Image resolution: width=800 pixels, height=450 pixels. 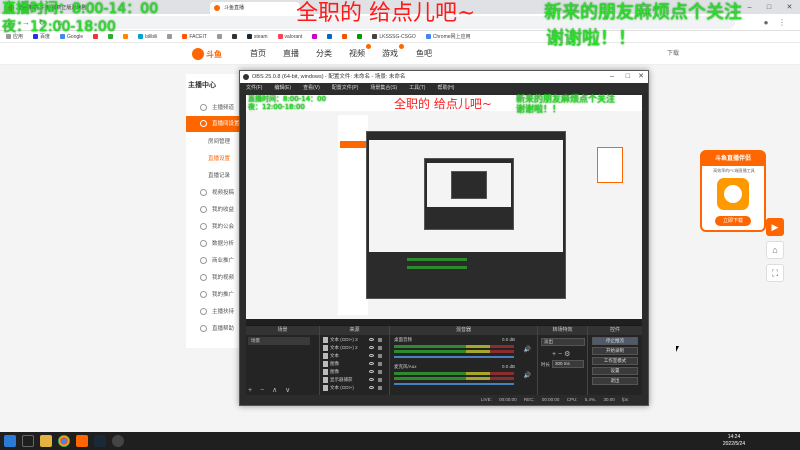 I want to click on start-icon, so click(x=10, y=441).